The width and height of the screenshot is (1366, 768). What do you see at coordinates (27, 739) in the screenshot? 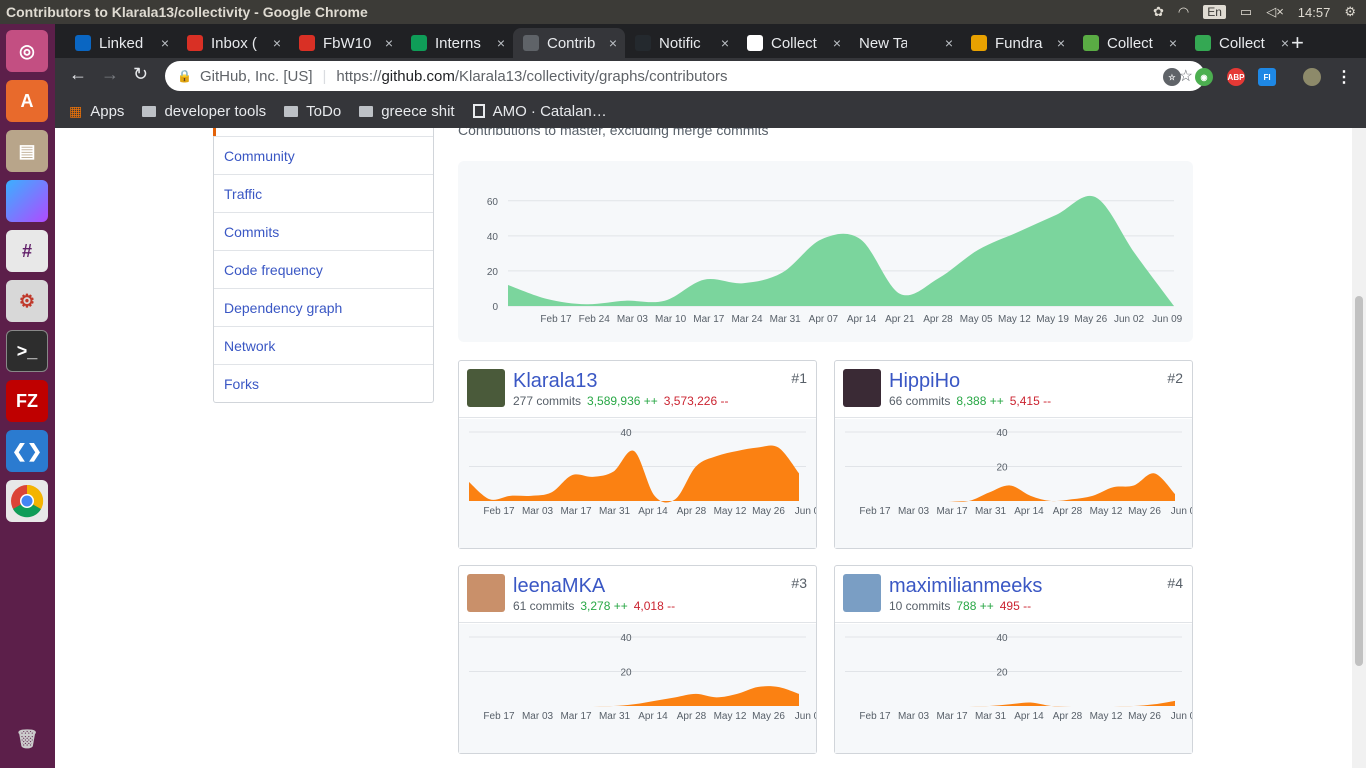
I see `trash-icon: 🗑` at bounding box center [27, 739].